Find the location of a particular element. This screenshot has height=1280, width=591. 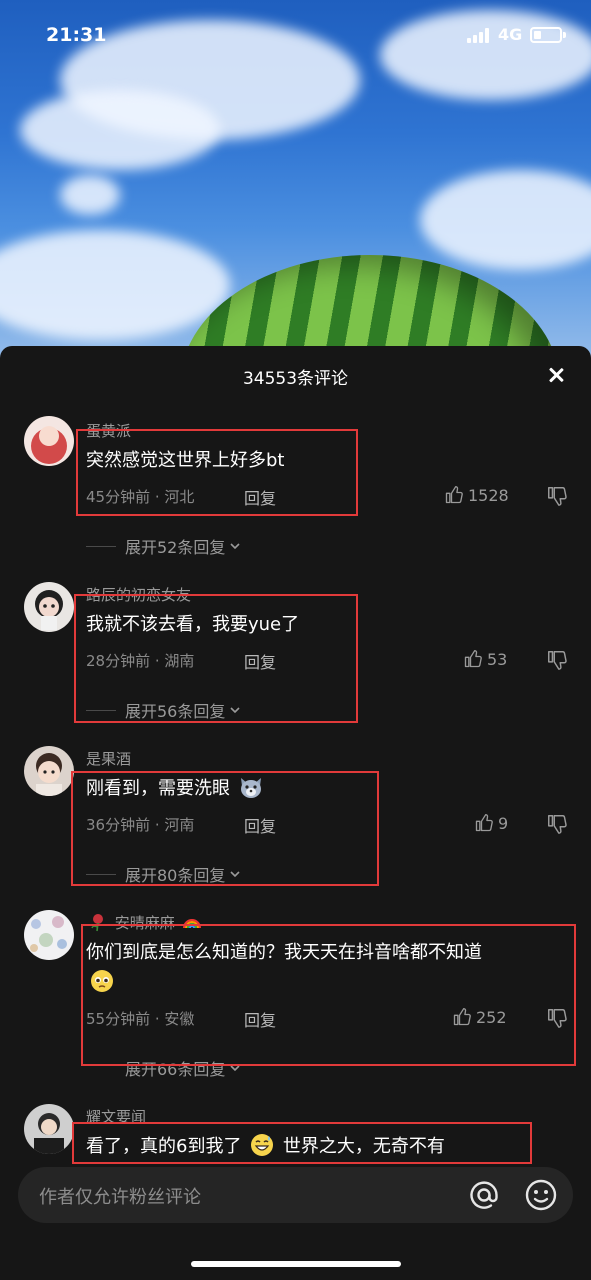

comment-time-location: 45分钟前 · 河北 is located at coordinates (140, 497).